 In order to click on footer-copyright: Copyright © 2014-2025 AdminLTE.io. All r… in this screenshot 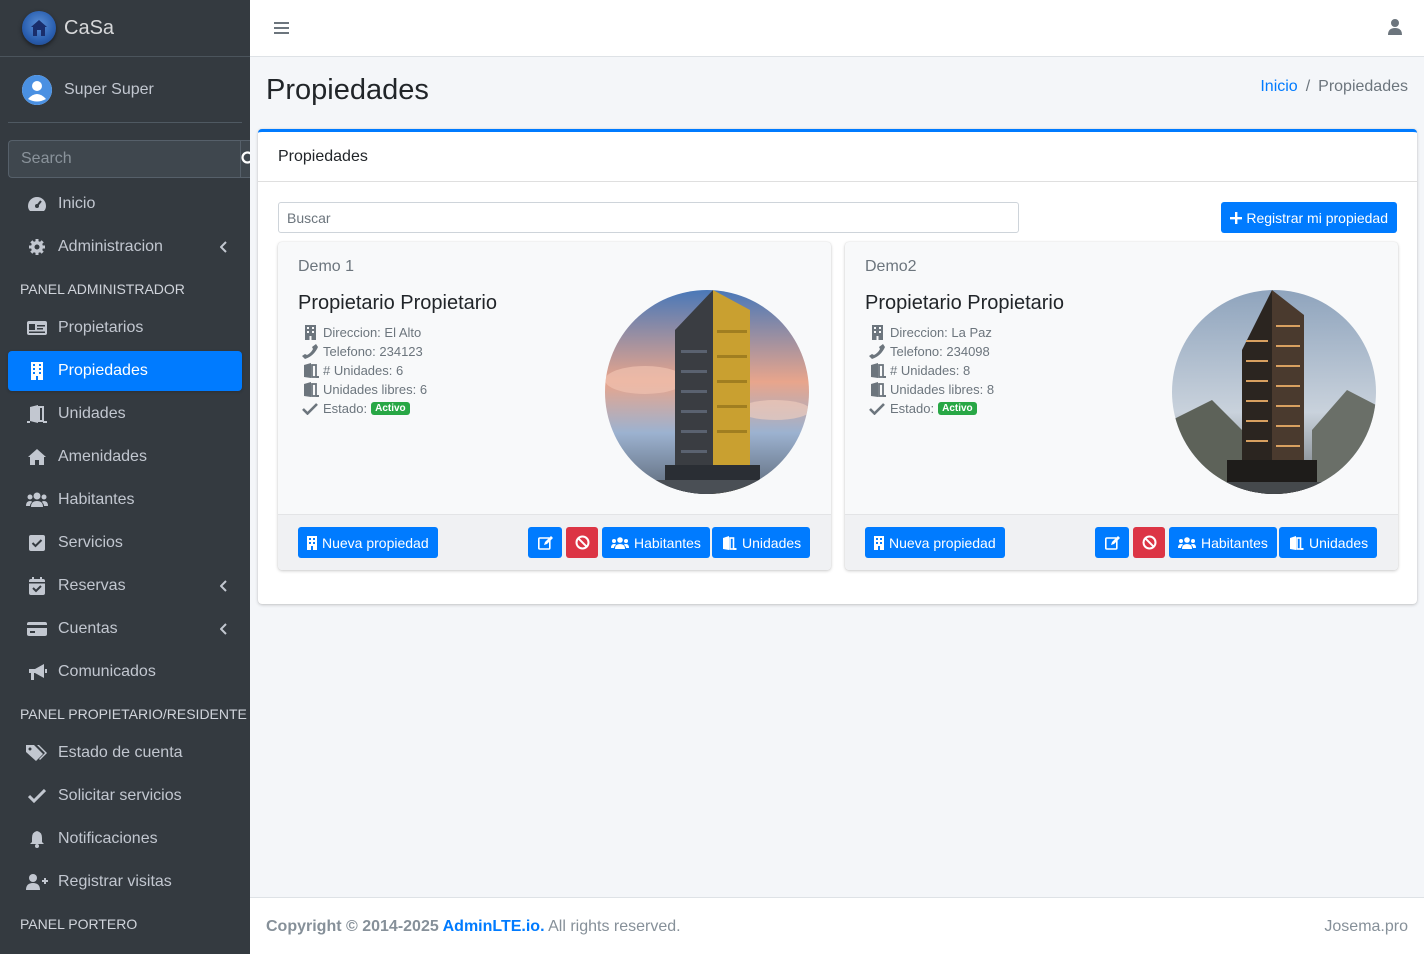, I will do `click(473, 927)`.